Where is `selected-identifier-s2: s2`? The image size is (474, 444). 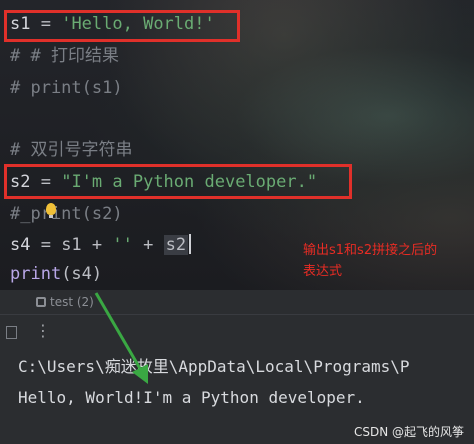 selected-identifier-s2: s2 is located at coordinates (176, 245).